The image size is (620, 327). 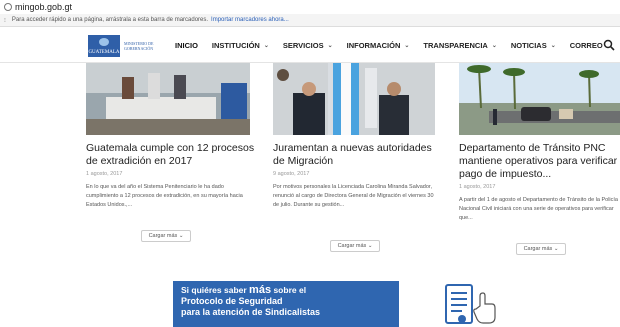 I want to click on logo-name: GUATEMALA, so click(x=104, y=52).